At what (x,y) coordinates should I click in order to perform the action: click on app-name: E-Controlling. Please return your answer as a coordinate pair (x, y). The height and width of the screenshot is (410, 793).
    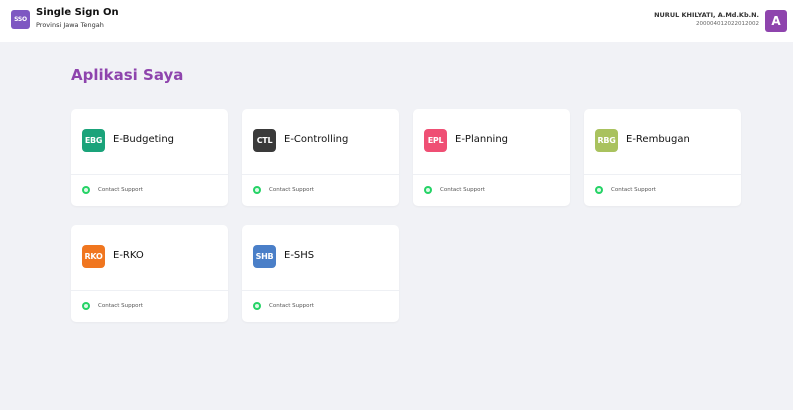
    Looking at the image, I should click on (316, 139).